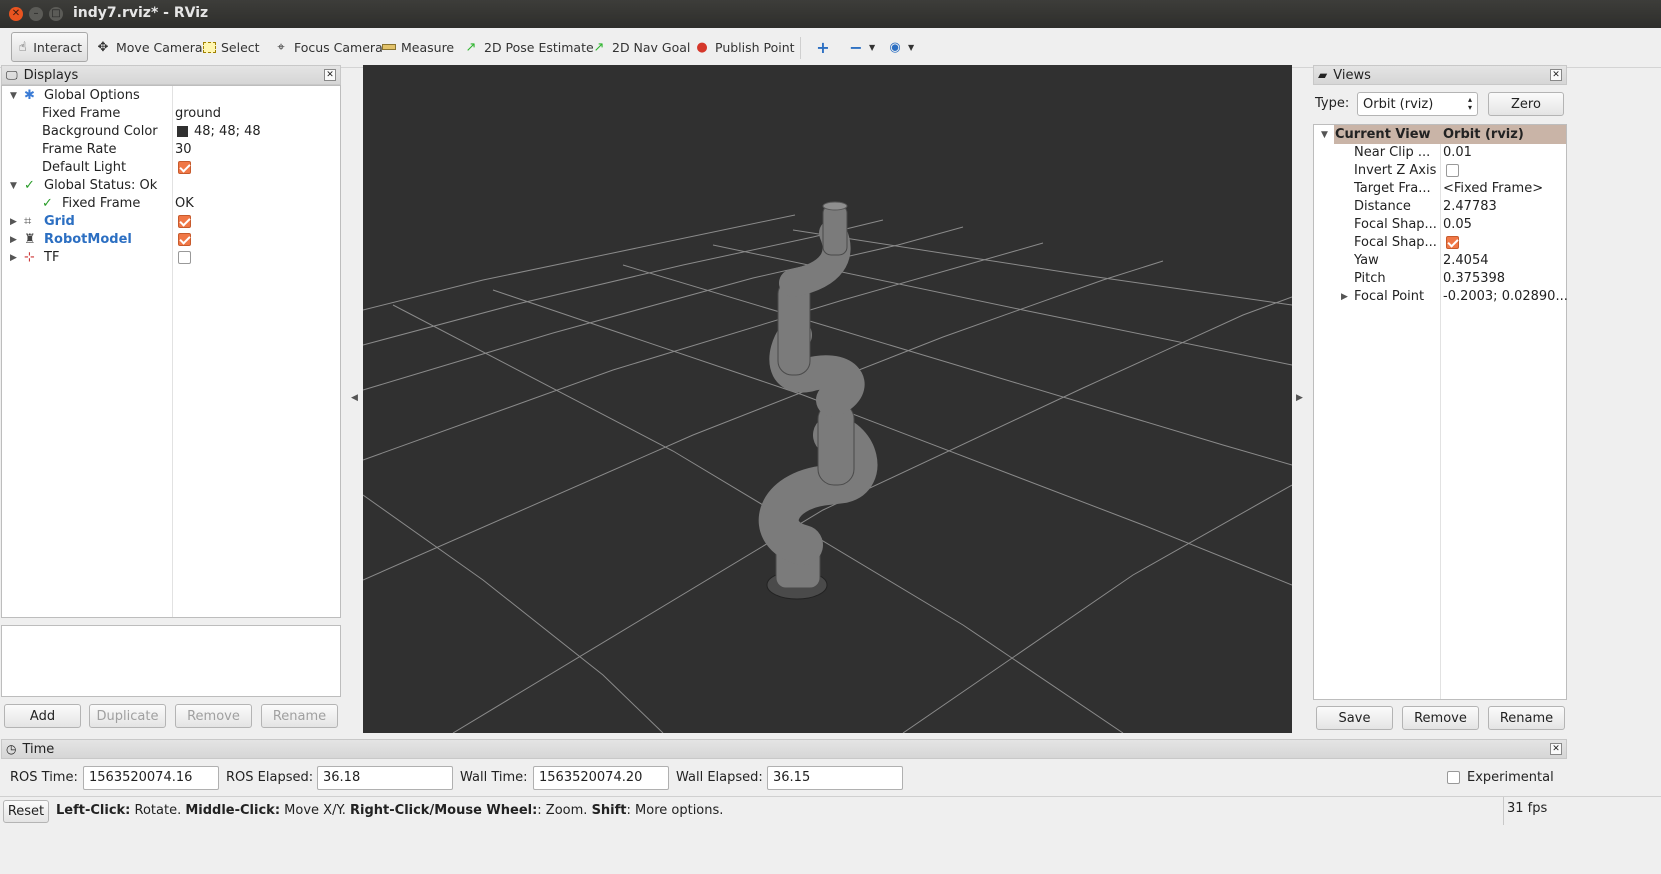  Describe the element at coordinates (171, 239) in the screenshot. I see `tree-row-robot-model: ▶ ♜ RobotModel` at that location.